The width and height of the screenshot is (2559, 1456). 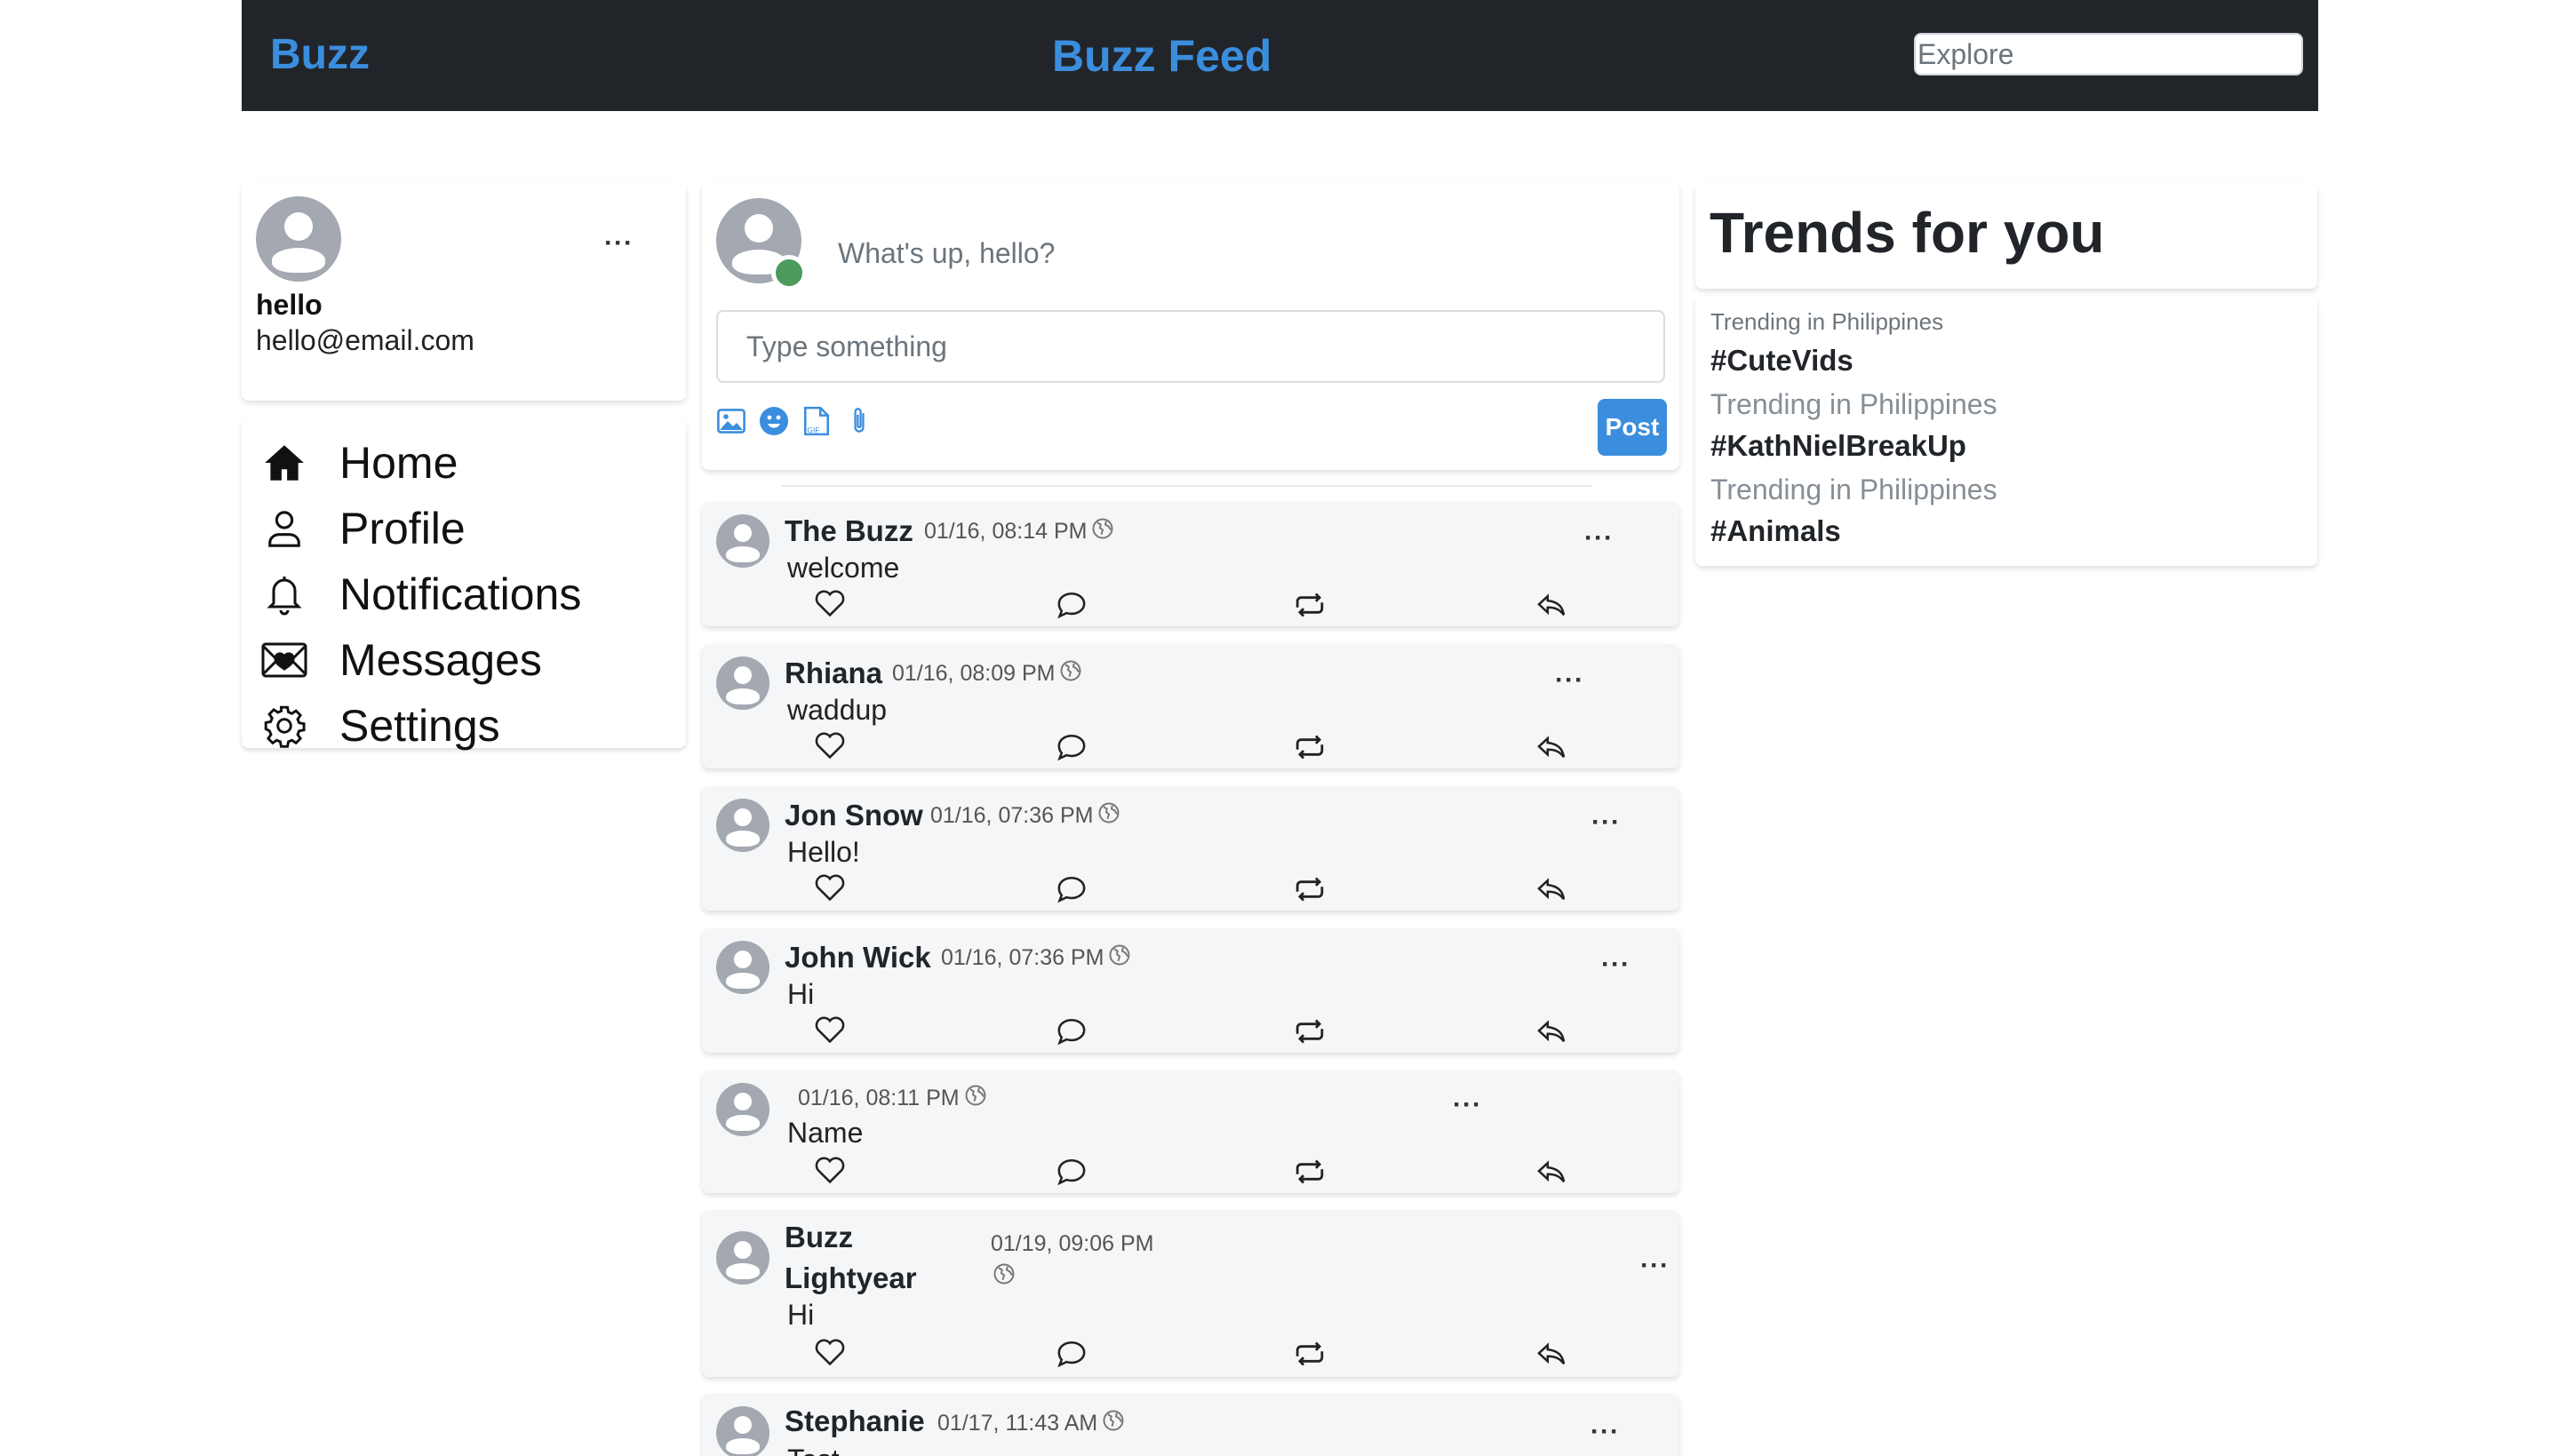 What do you see at coordinates (1632, 427) in the screenshot?
I see `post-button: Post` at bounding box center [1632, 427].